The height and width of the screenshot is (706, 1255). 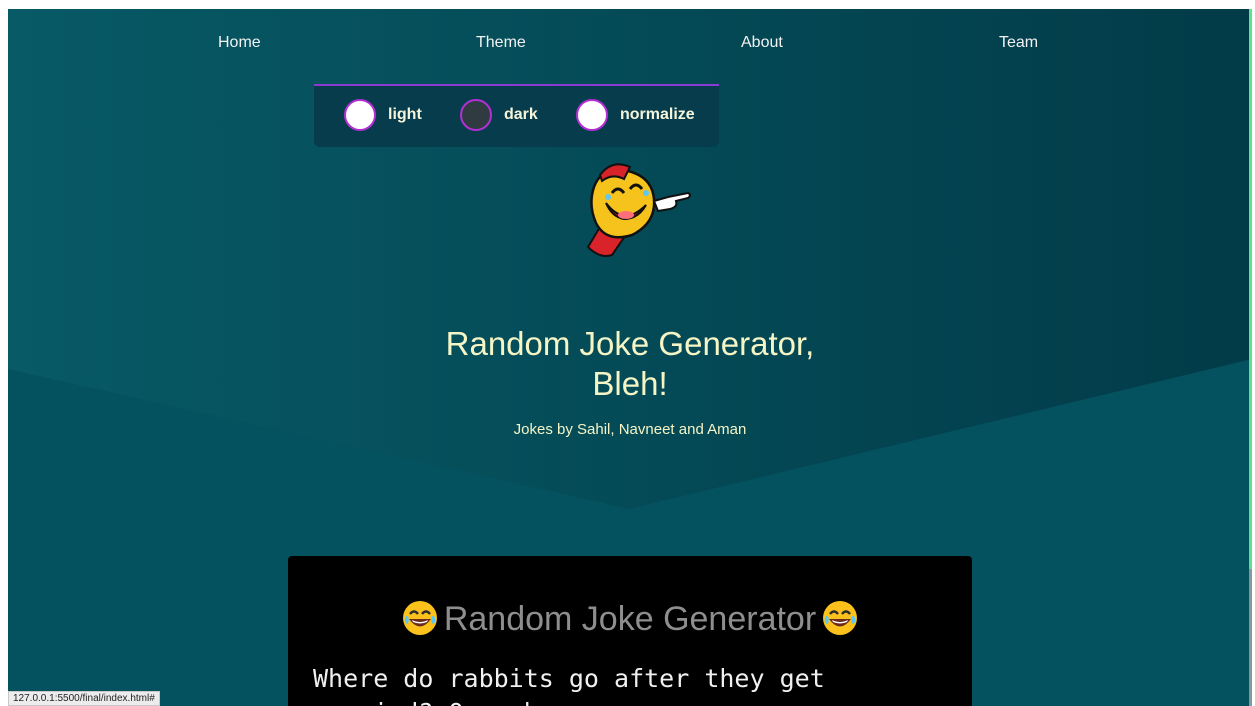 What do you see at coordinates (630, 343) in the screenshot?
I see `hero-title-line1: Random Joke Generator,` at bounding box center [630, 343].